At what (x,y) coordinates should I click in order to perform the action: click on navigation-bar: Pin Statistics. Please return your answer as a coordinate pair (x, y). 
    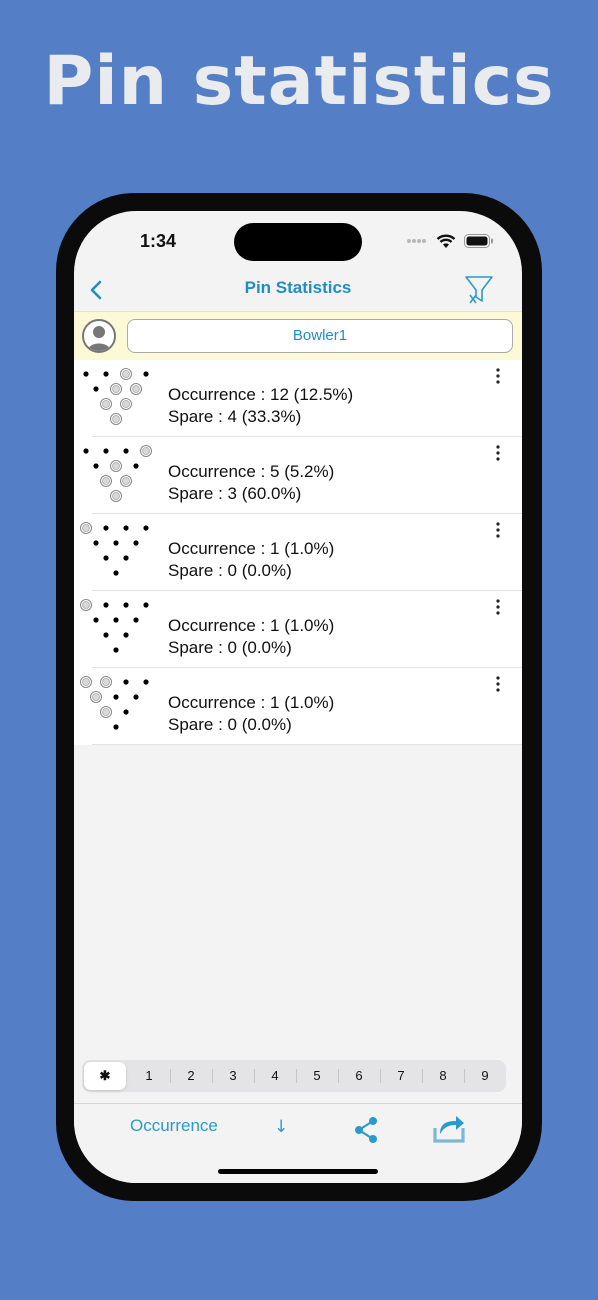
    Looking at the image, I should click on (298, 290).